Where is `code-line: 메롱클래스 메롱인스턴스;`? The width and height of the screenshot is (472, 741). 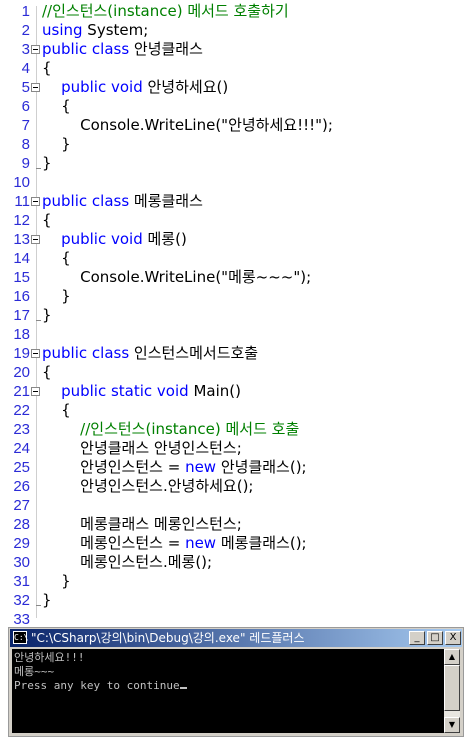
code-line: 메롱클래스 메롱인스턴스; is located at coordinates (142, 524).